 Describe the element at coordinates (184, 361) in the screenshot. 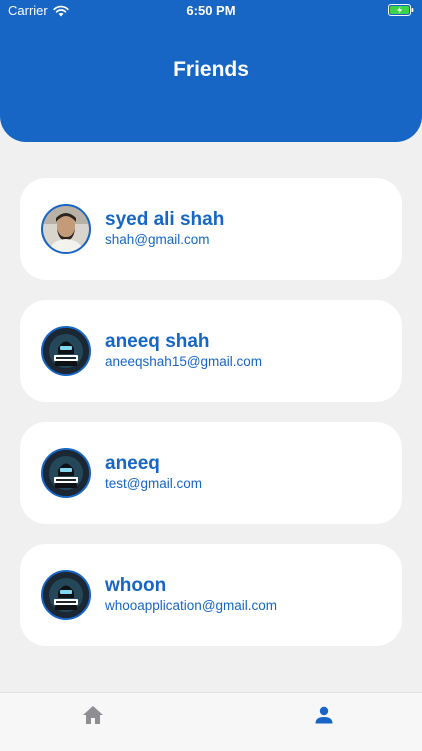

I see `friend-email: aneeqshah15@gmail.com` at that location.